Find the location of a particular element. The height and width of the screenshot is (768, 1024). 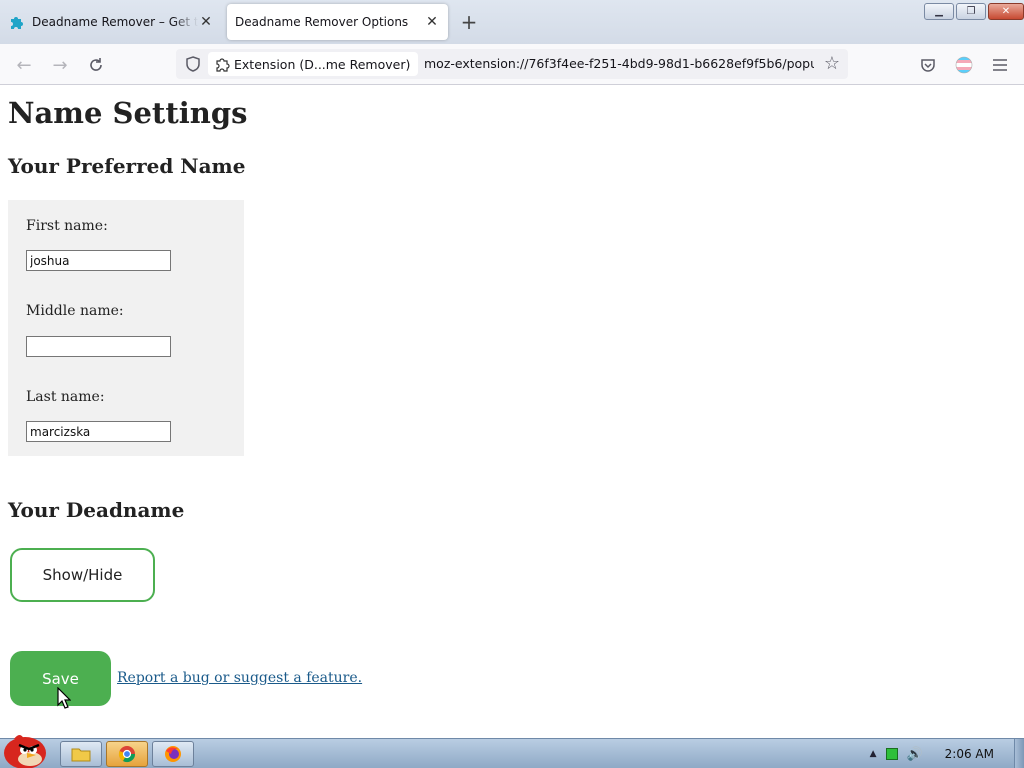

preferred-name-panel: First name: Middle name: Last name: is located at coordinates (126, 328).